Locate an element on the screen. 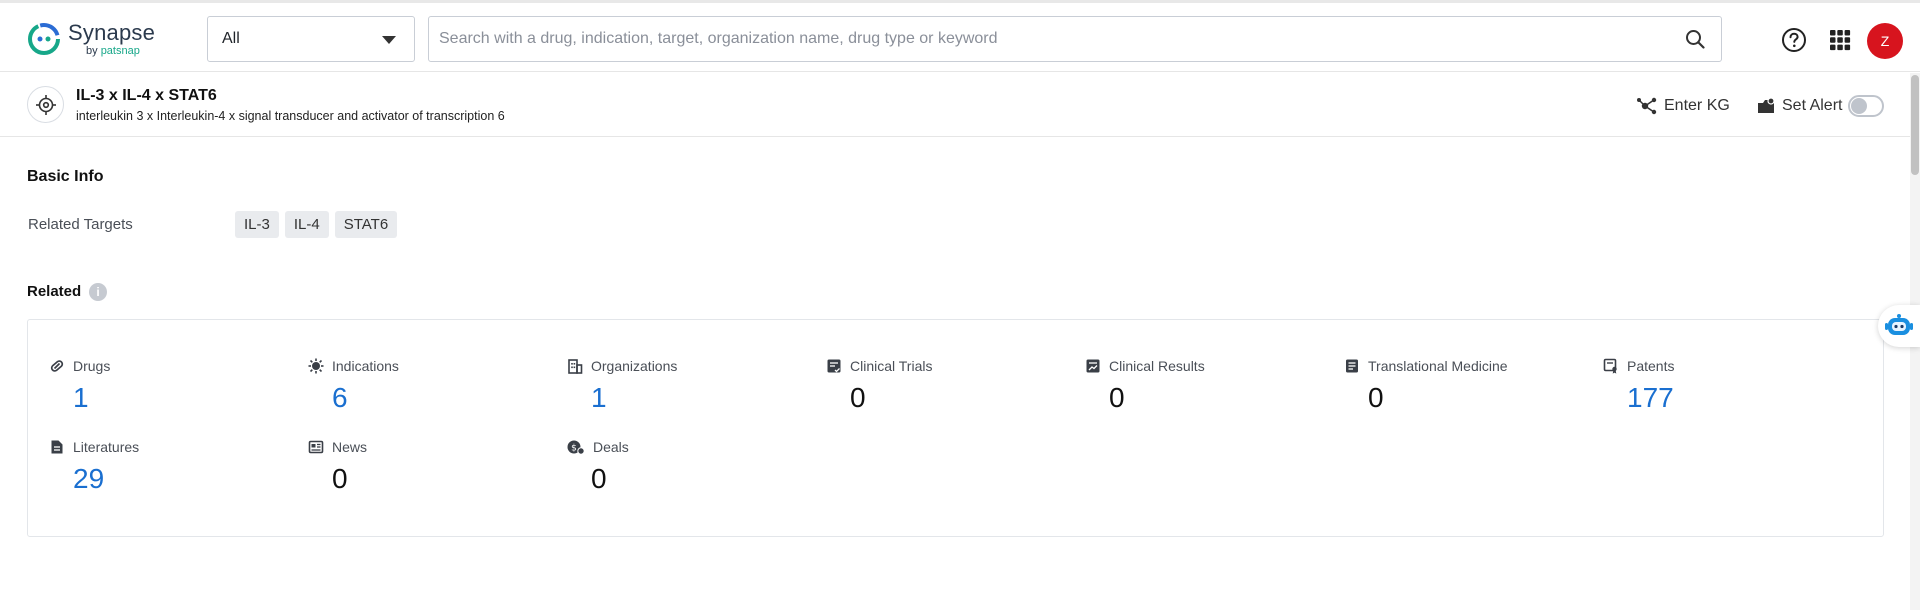  stat-label: Indications is located at coordinates (365, 366).